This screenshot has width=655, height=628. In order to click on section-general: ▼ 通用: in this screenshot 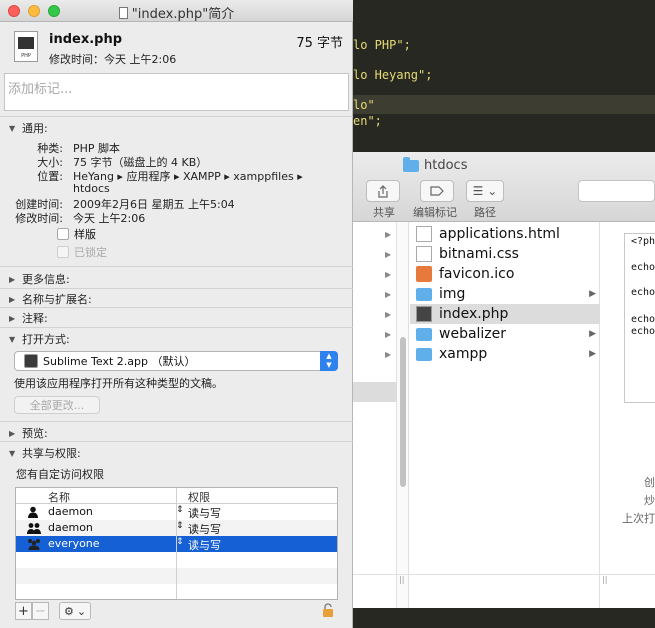, I will do `click(28, 128)`.